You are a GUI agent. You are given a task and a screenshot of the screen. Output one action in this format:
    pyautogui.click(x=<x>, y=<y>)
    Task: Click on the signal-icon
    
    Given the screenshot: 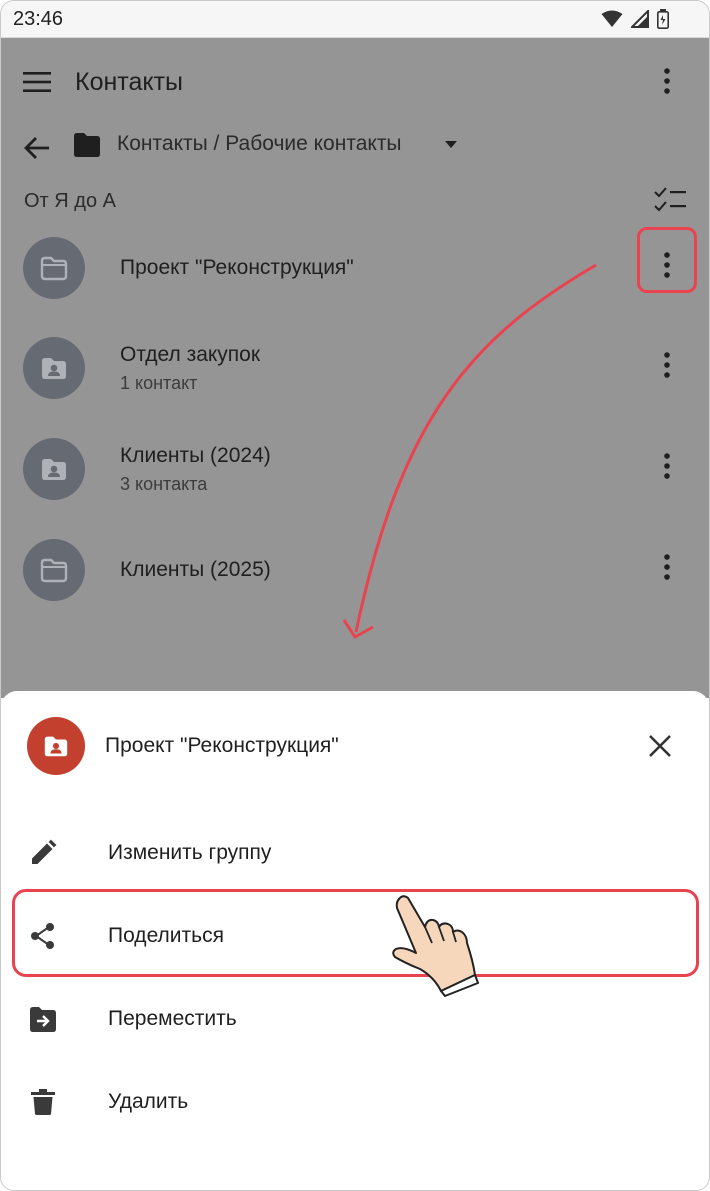 What is the action you would take?
    pyautogui.click(x=640, y=19)
    